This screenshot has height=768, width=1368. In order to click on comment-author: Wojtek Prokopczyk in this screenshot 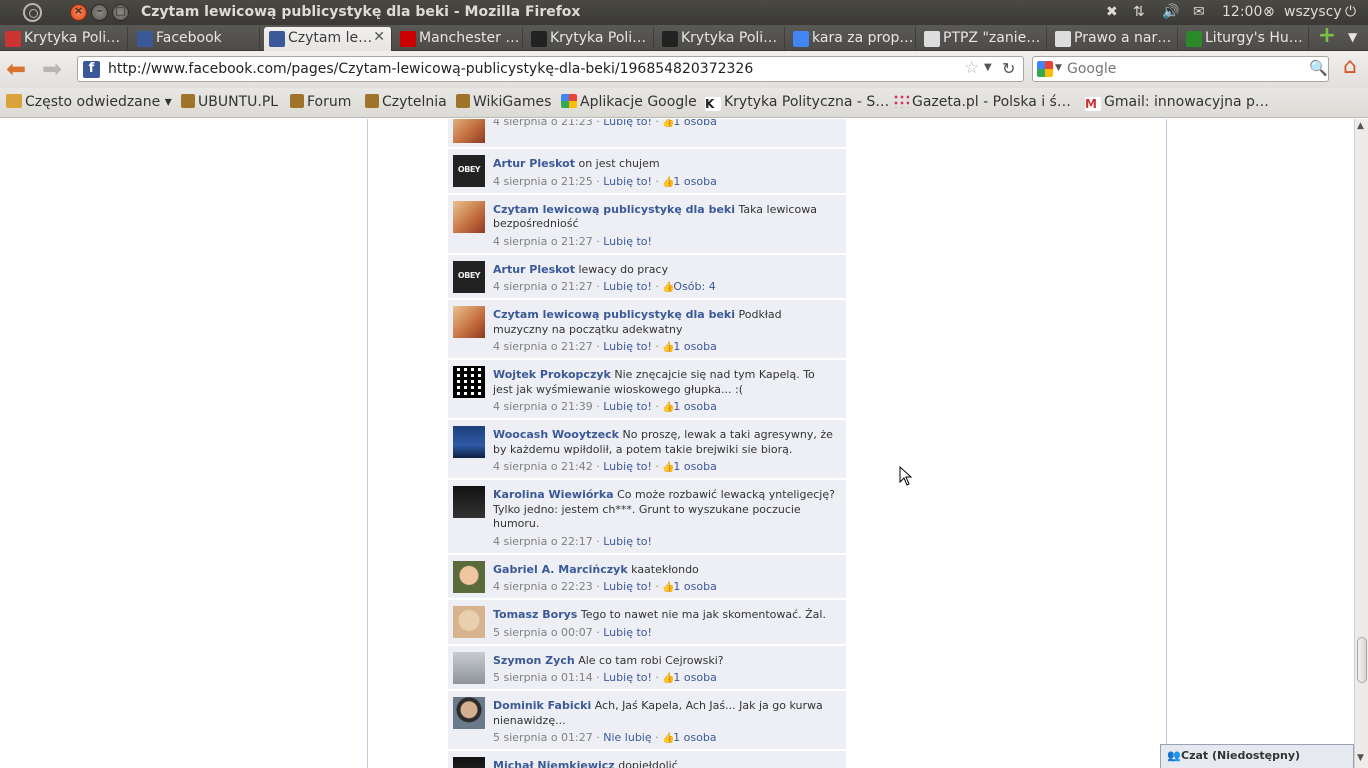, I will do `click(552, 374)`.